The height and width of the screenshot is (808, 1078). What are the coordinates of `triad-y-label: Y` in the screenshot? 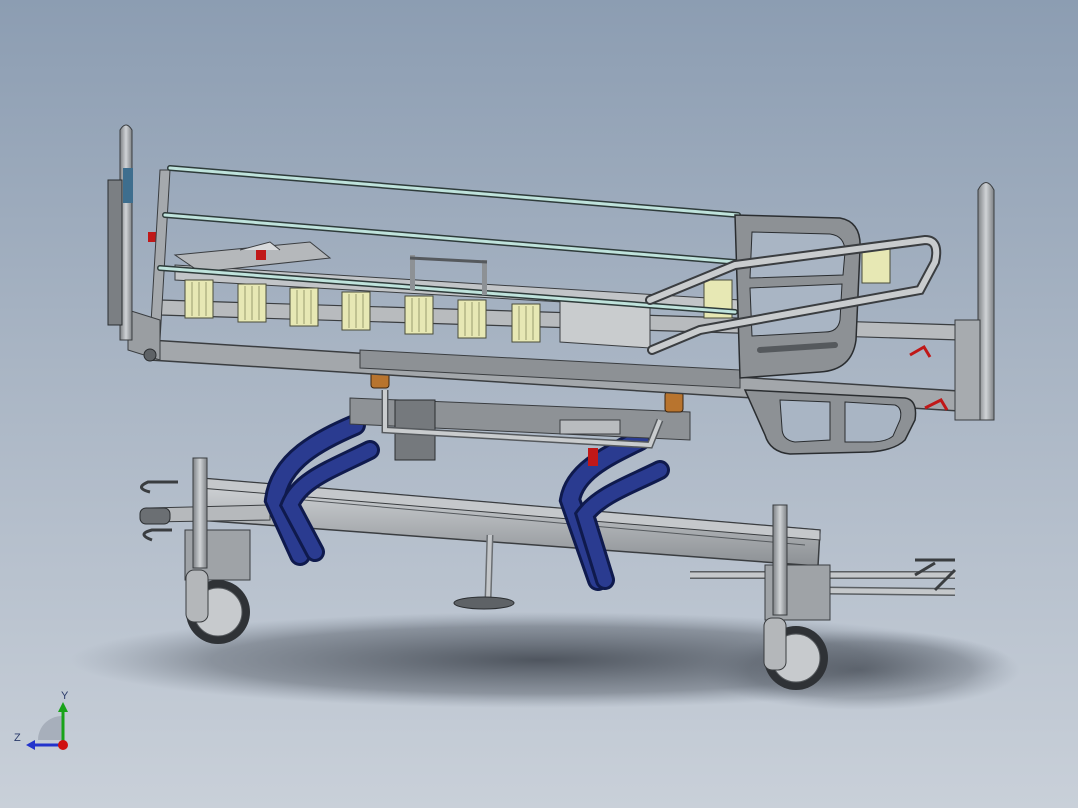 It's located at (65, 696).